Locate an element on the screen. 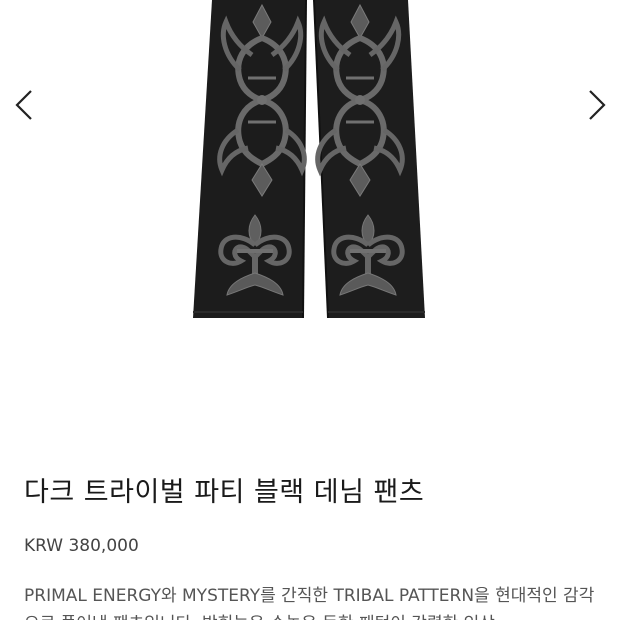 The image size is (620, 620). chevron-right-icon is located at coordinates (597, 105).